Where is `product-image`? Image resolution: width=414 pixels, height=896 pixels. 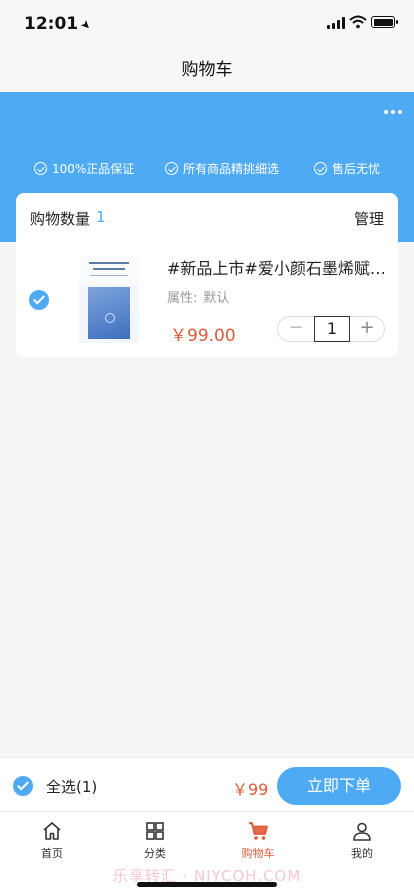 product-image is located at coordinates (109, 299).